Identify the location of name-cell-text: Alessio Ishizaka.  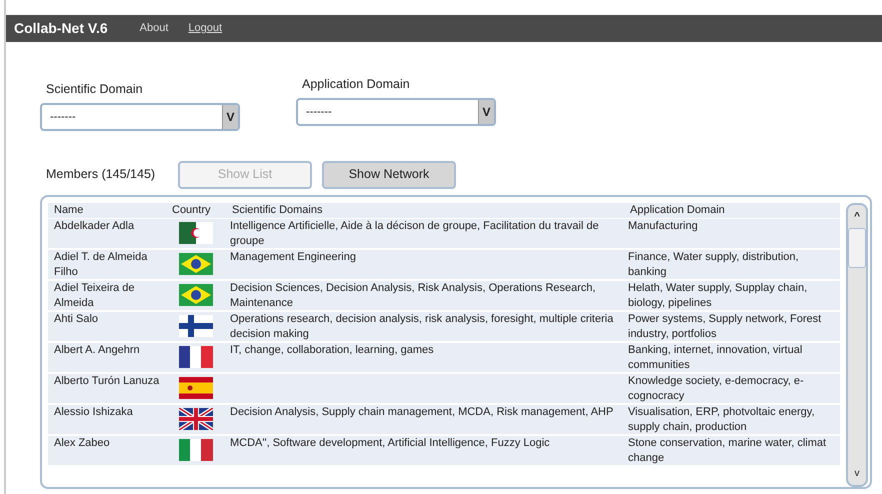
(93, 412).